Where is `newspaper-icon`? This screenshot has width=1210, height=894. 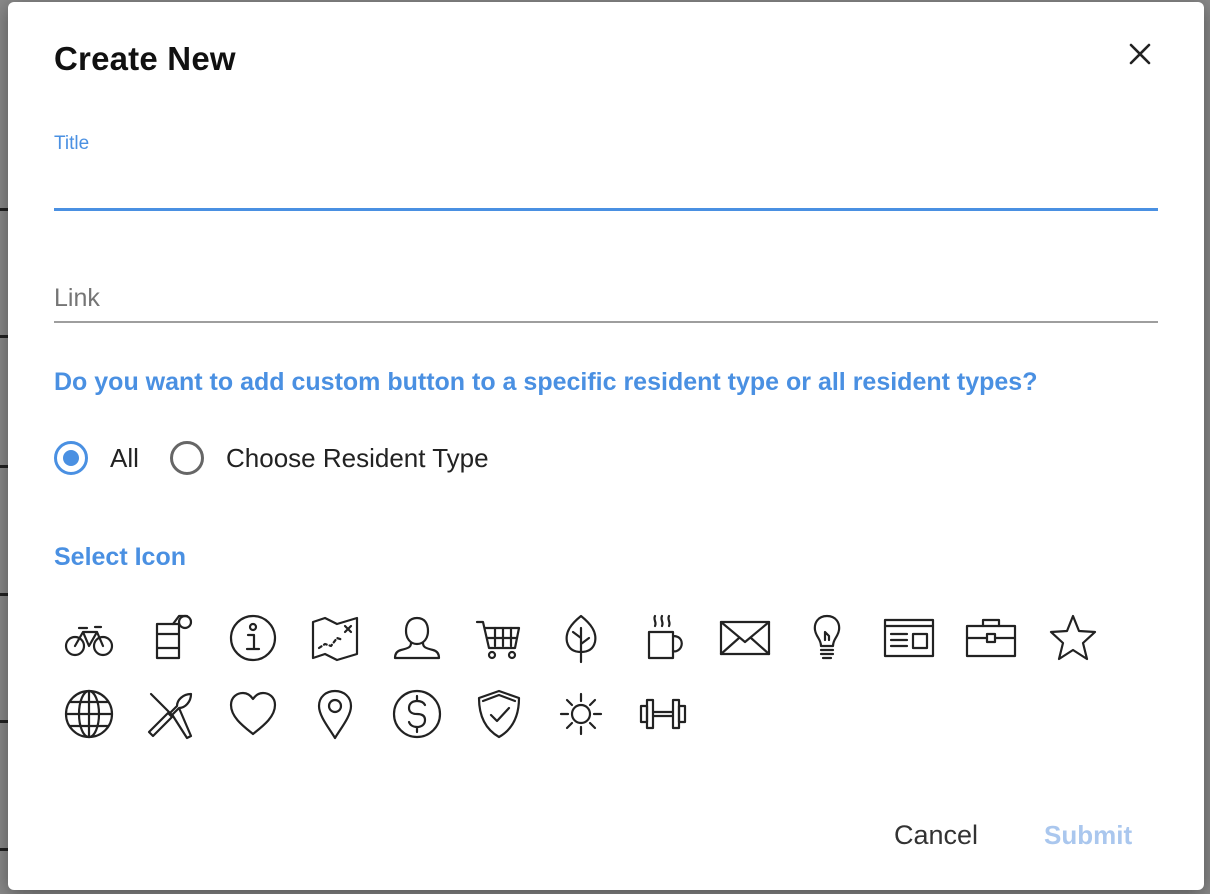 newspaper-icon is located at coordinates (909, 638).